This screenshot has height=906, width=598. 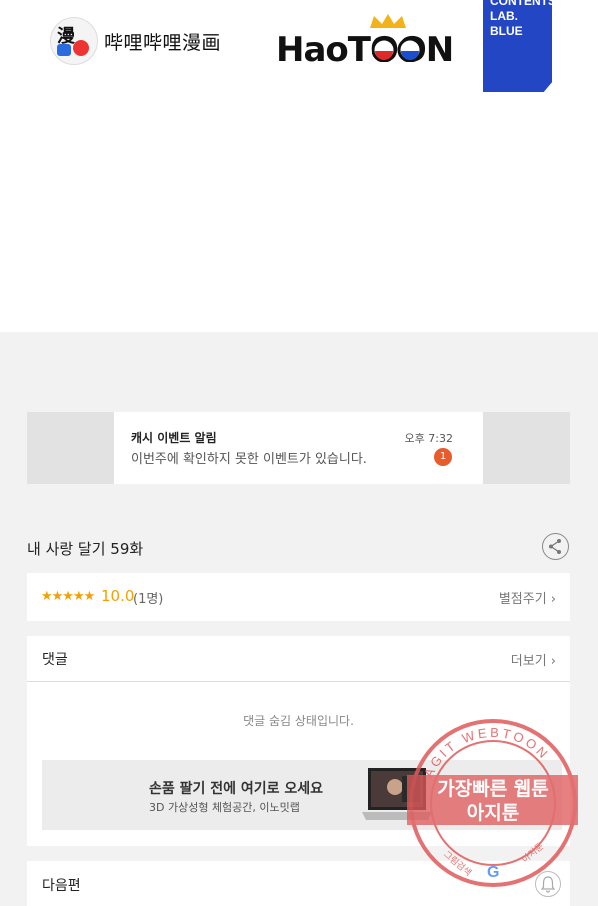 I want to click on rating-stars: ★★★★★, so click(x=68, y=596).